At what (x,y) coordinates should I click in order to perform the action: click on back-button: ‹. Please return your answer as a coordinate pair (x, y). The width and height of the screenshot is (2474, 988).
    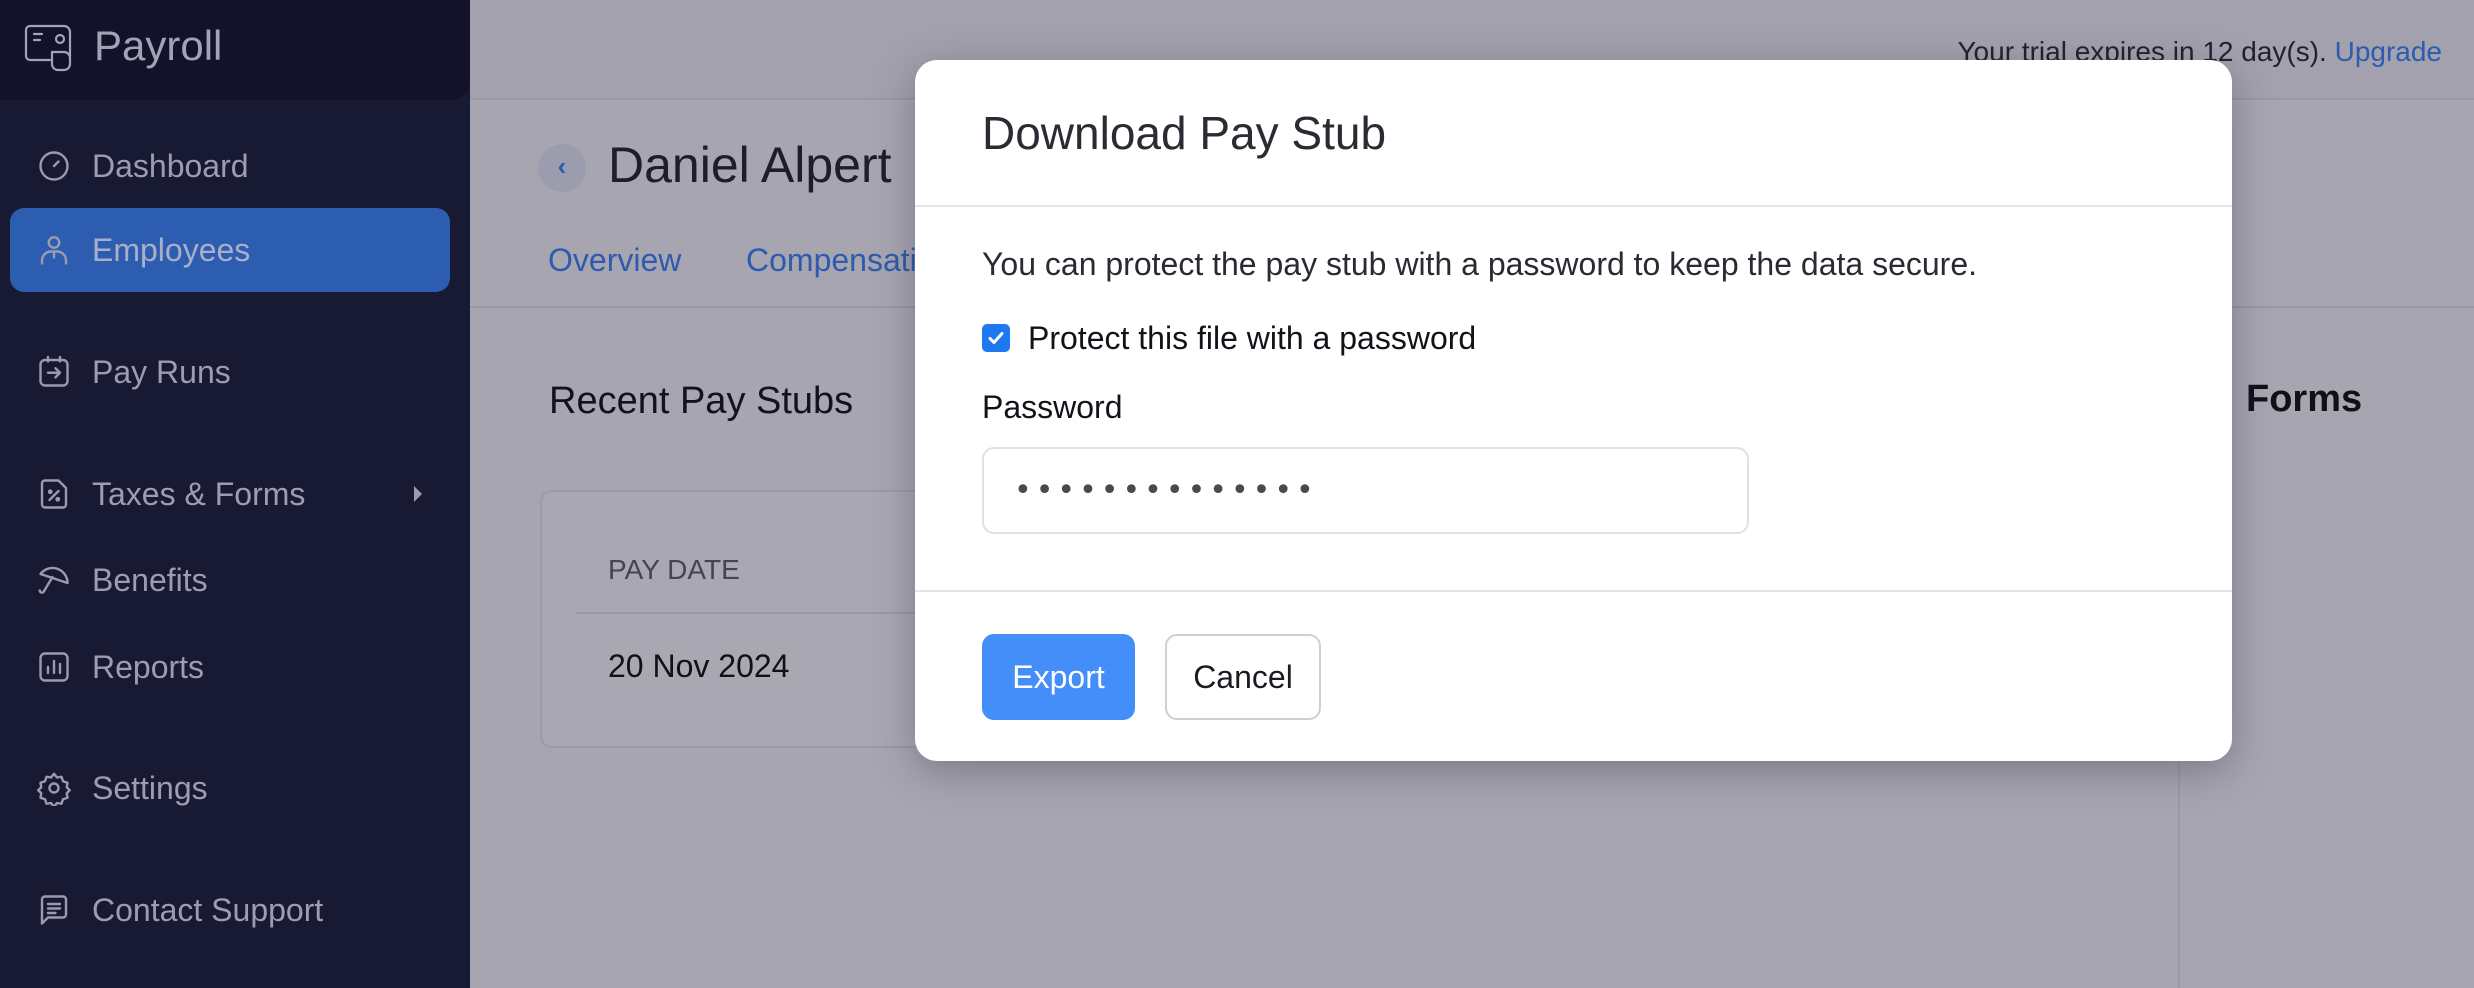
    Looking at the image, I should click on (562, 168).